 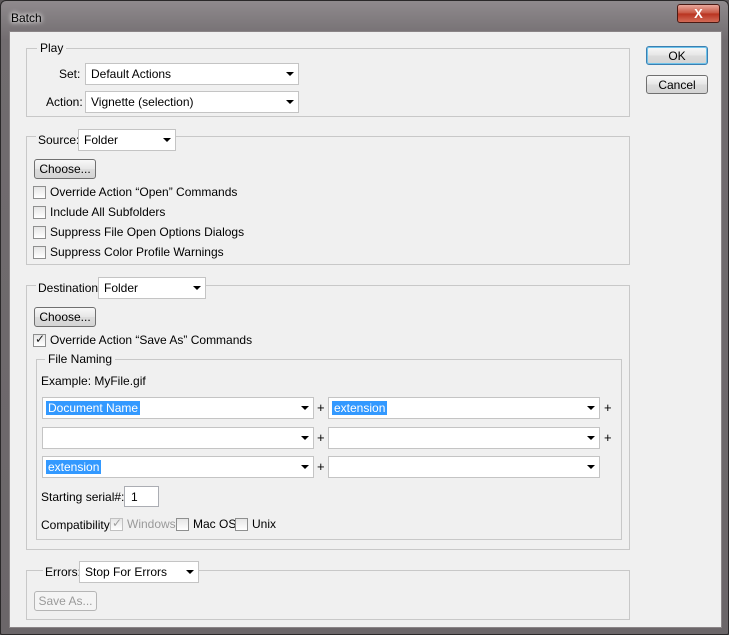 I want to click on close-icon: X, so click(x=698, y=13).